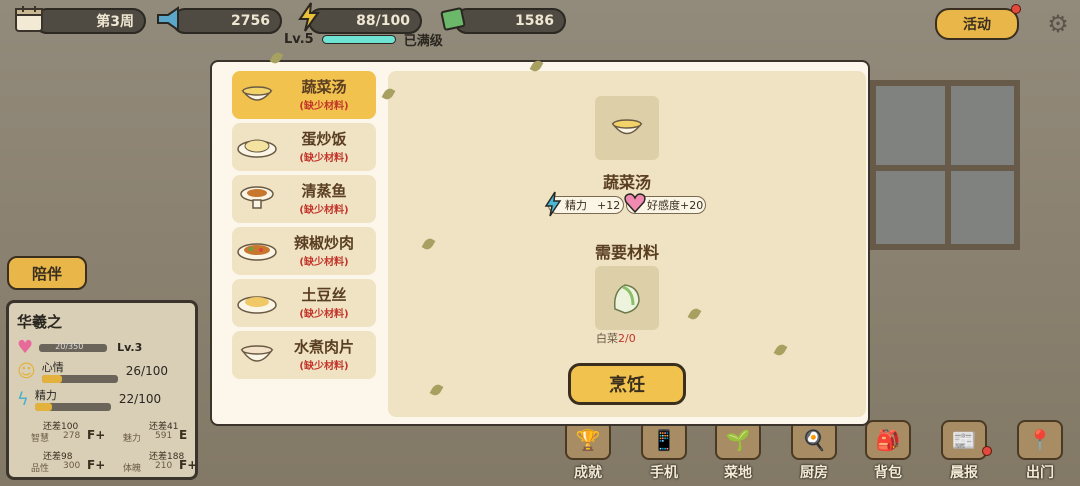 This screenshot has height=486, width=1080. Describe the element at coordinates (43, 407) in the screenshot. I see `stamina-bar-fill` at that location.